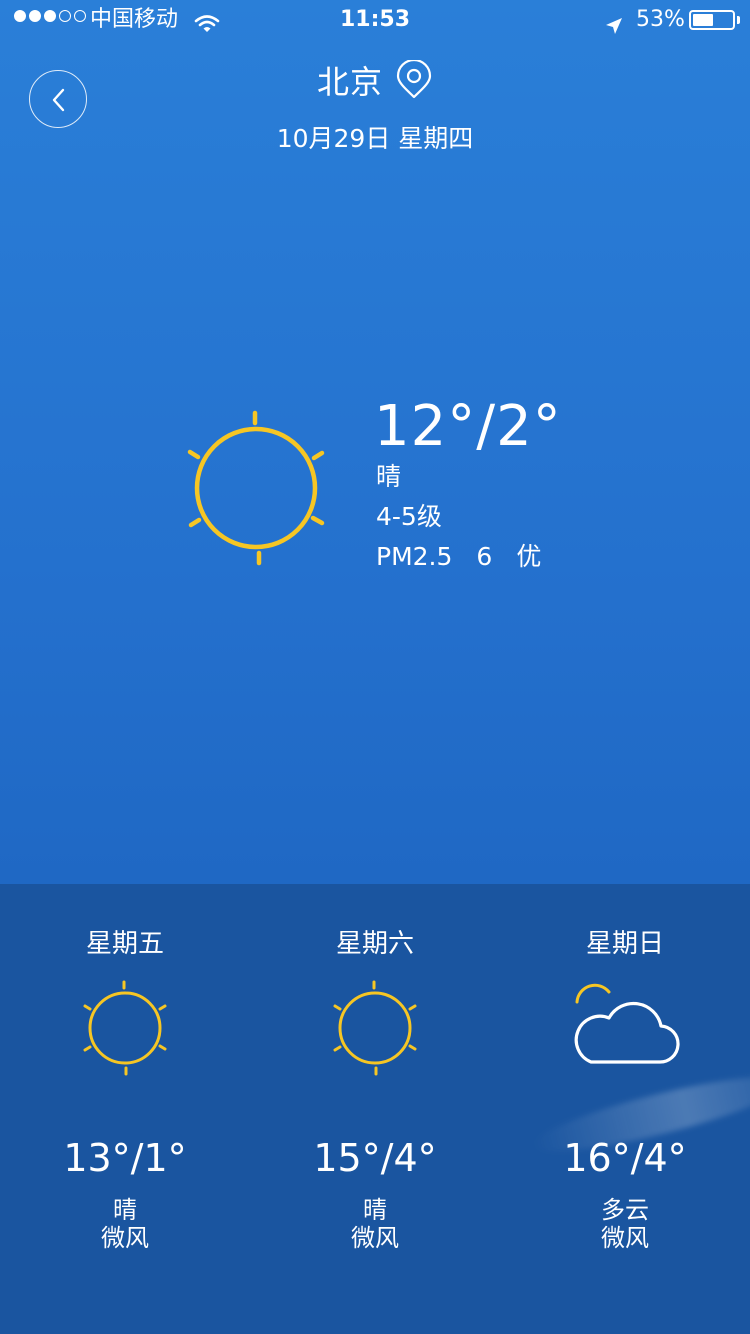 This screenshot has width=750, height=1334. Describe the element at coordinates (614, 30) in the screenshot. I see `location-arrow-icon` at that location.